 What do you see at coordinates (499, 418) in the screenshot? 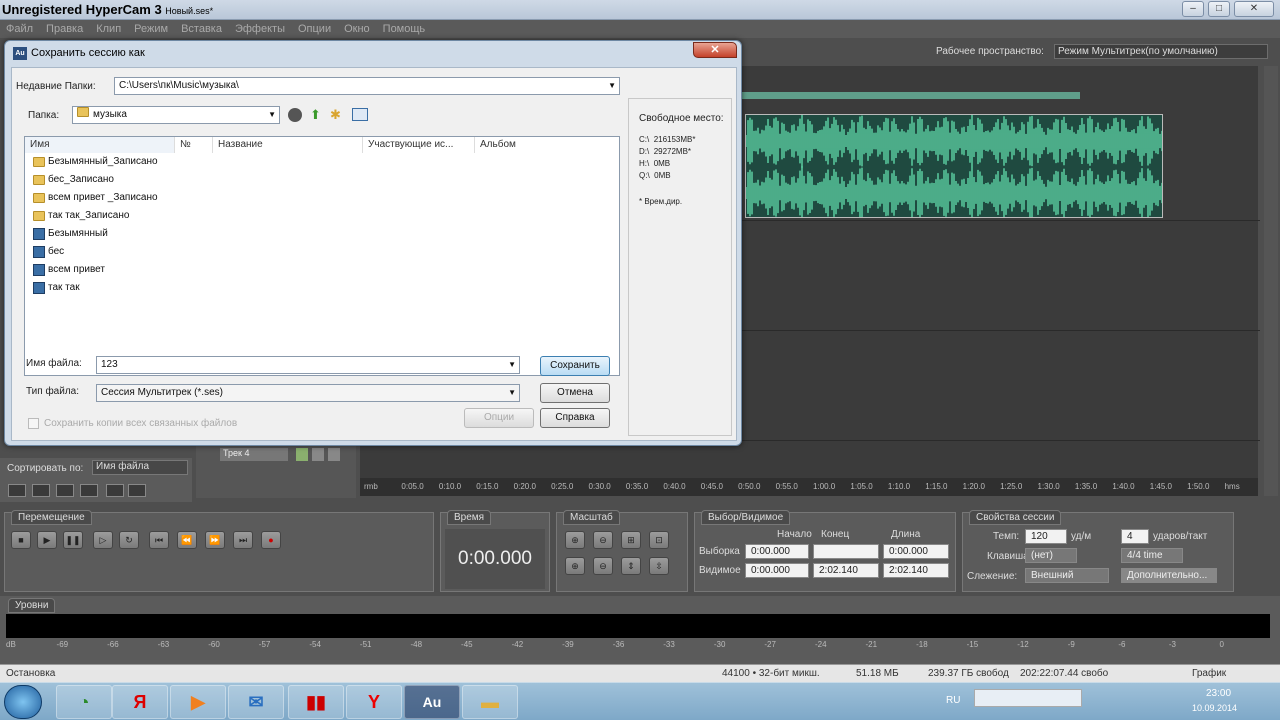
I see `options-button: Опции` at bounding box center [499, 418].